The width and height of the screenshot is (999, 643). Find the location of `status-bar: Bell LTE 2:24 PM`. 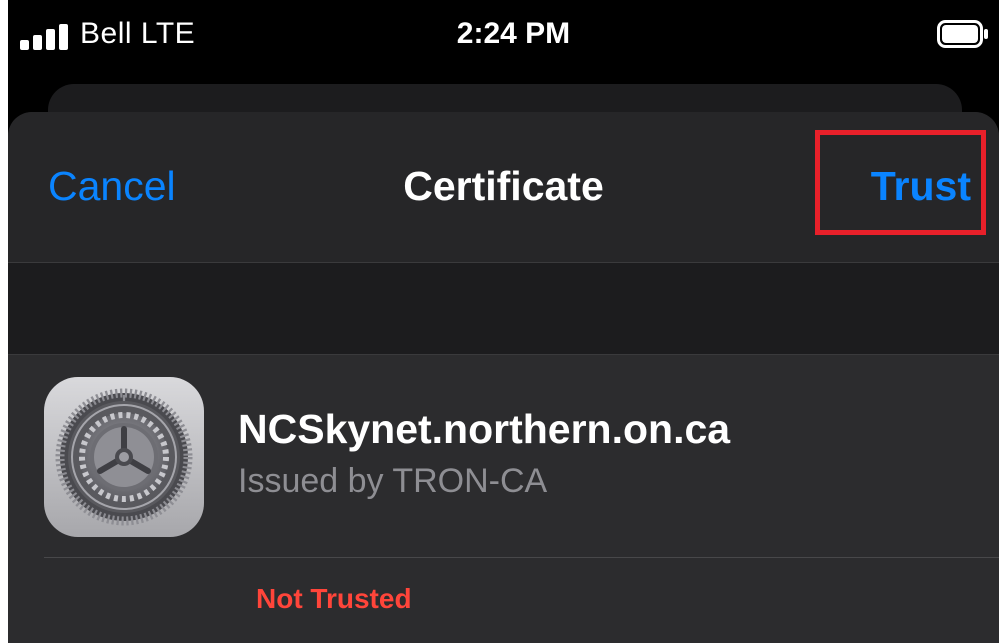

status-bar: Bell LTE 2:24 PM is located at coordinates (503, 33).